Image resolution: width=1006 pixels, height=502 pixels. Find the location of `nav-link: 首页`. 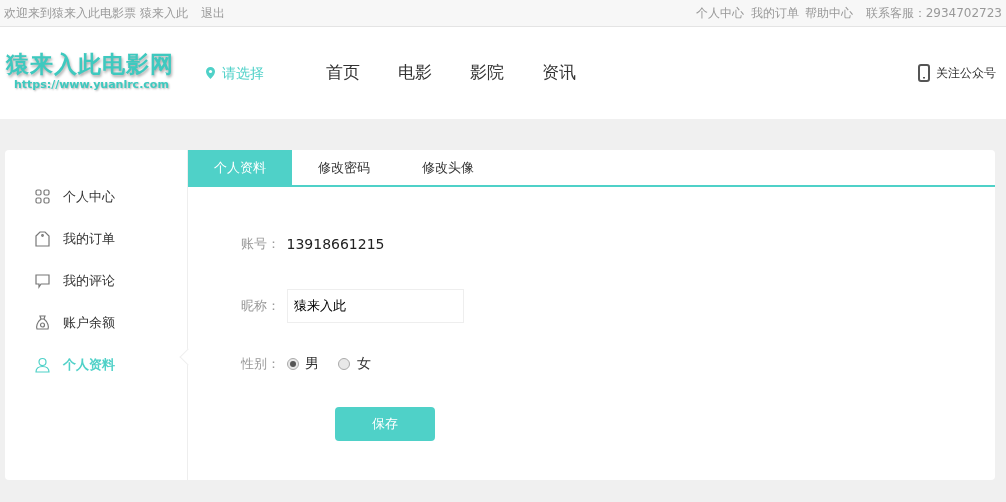

nav-link: 首页 is located at coordinates (343, 73).